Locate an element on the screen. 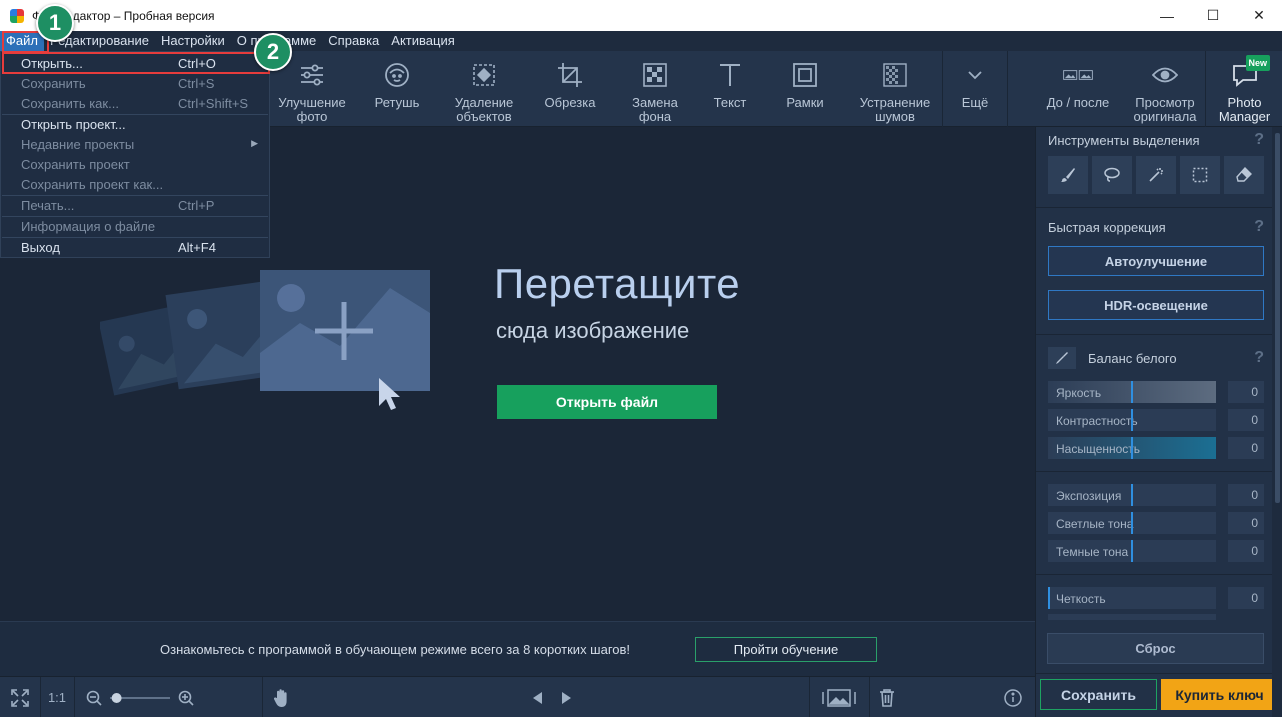  info-icon is located at coordinates (1013, 697).